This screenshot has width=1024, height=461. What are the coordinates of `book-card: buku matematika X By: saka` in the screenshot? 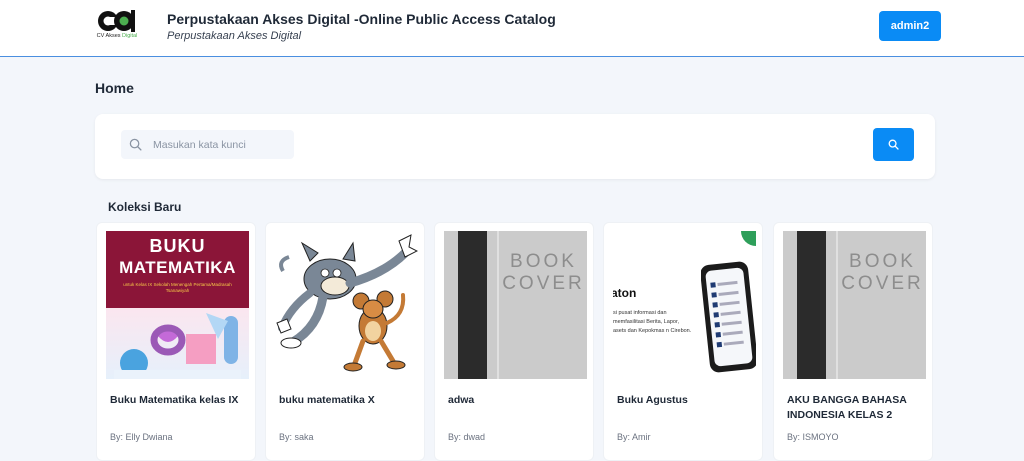 It's located at (345, 341).